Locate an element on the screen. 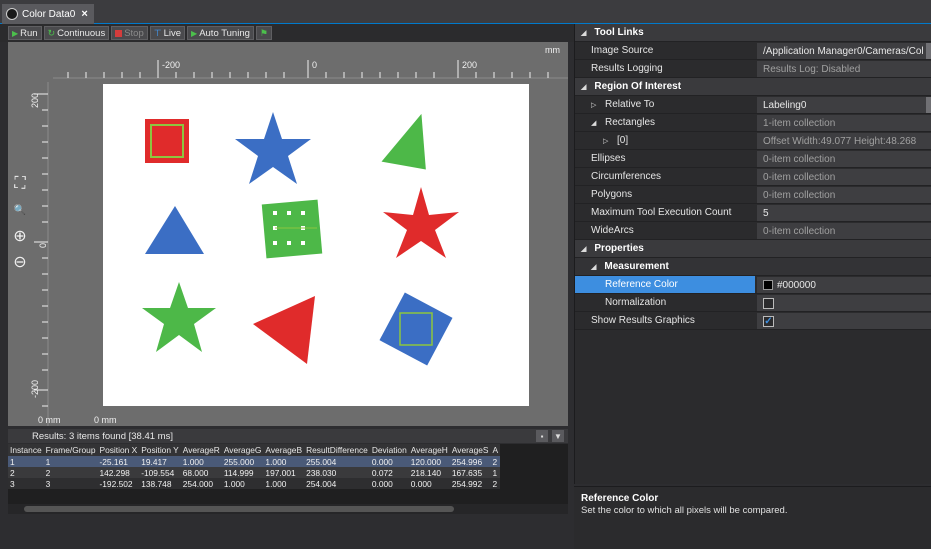 This screenshot has height=549, width=931. close-icon: × is located at coordinates (84, 14).